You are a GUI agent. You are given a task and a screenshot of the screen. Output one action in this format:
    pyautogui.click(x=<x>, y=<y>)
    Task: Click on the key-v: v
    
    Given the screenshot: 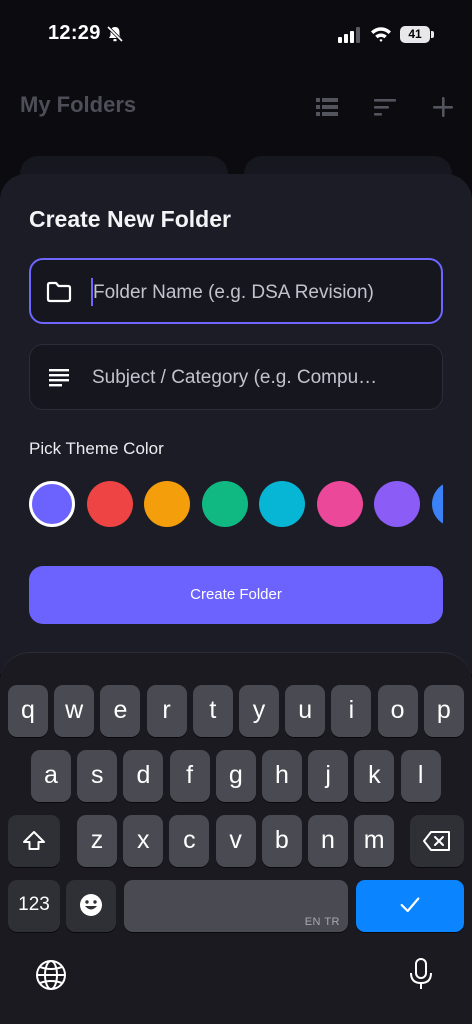 What is the action you would take?
    pyautogui.click(x=235, y=841)
    